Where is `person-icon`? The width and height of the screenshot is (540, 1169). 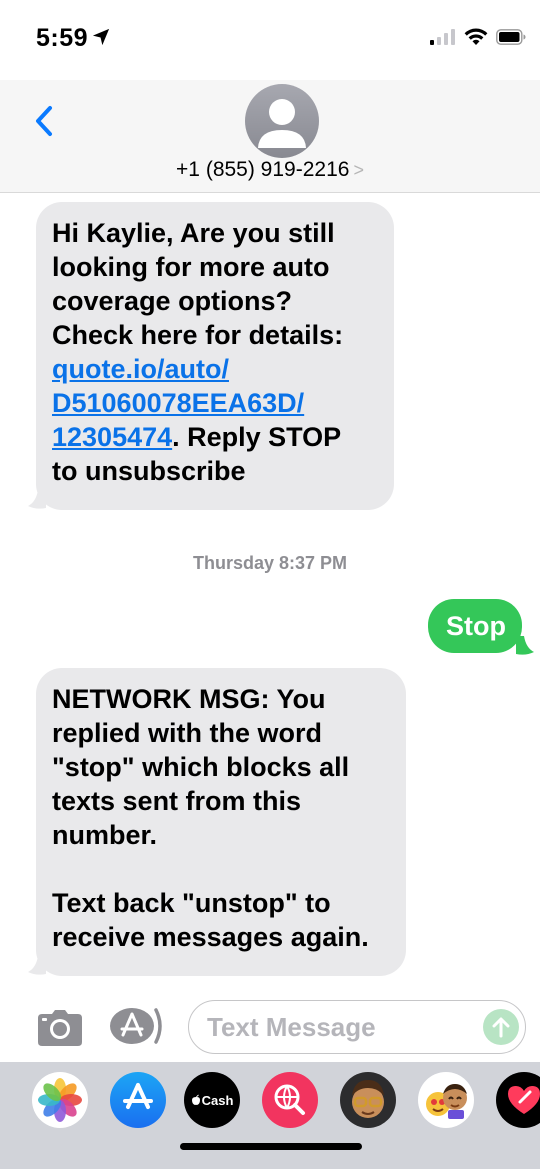
person-icon is located at coordinates (282, 123).